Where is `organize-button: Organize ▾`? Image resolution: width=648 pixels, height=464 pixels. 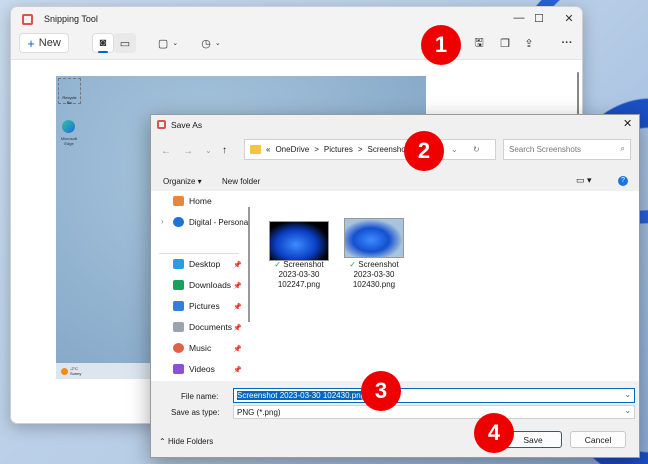 organize-button: Organize ▾ is located at coordinates (182, 181).